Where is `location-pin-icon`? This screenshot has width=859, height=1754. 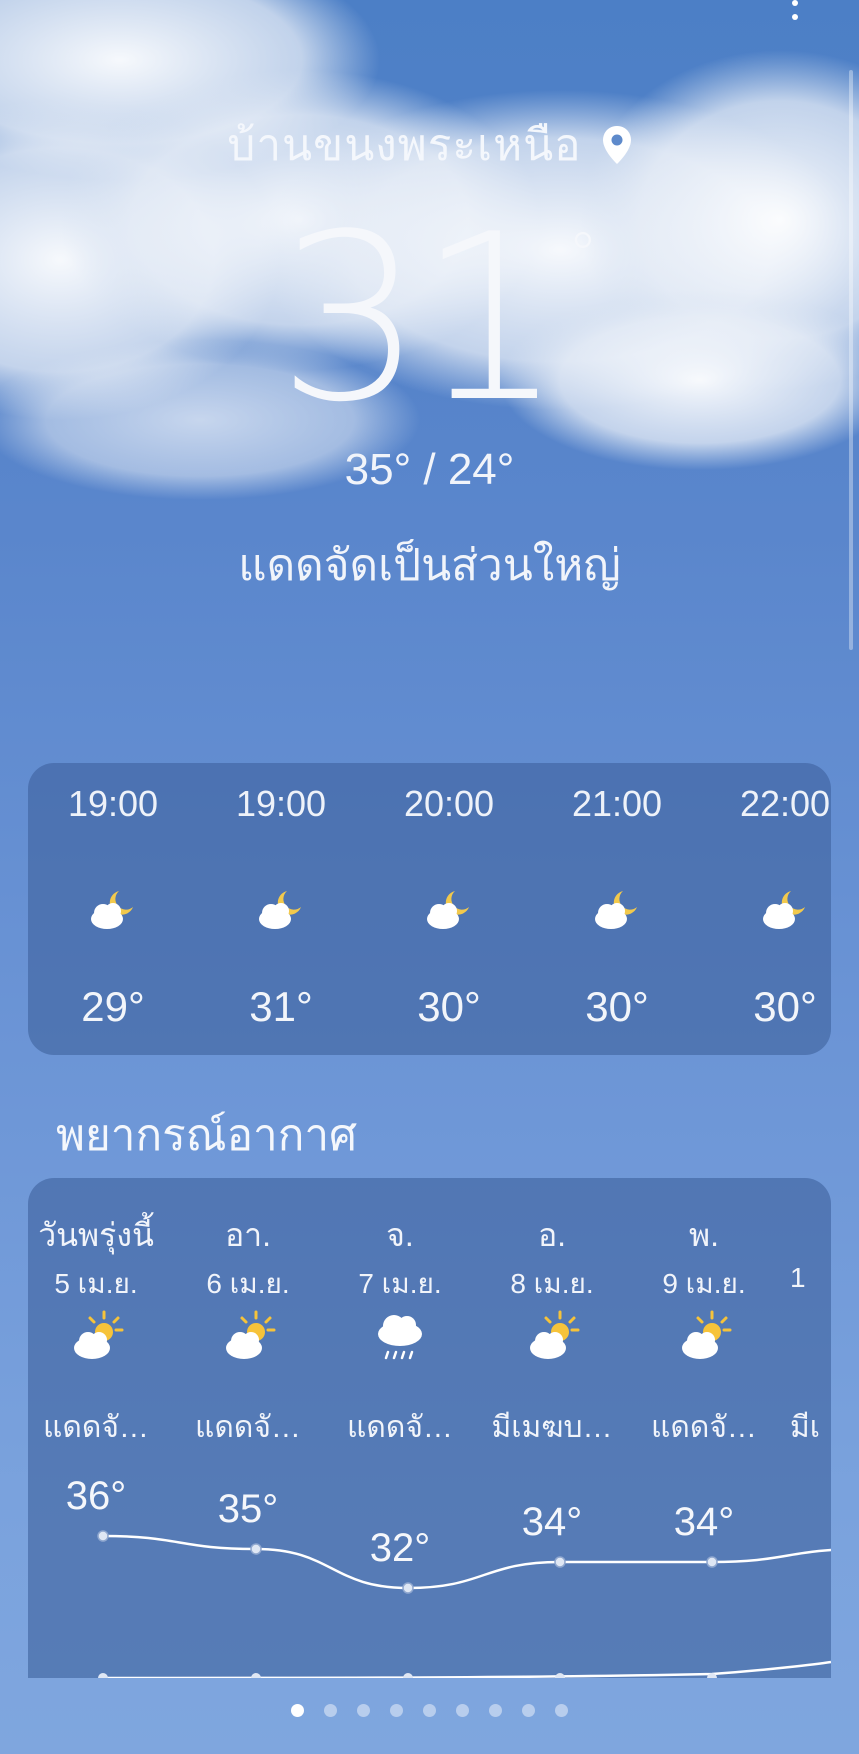
location-pin-icon is located at coordinates (616, 145).